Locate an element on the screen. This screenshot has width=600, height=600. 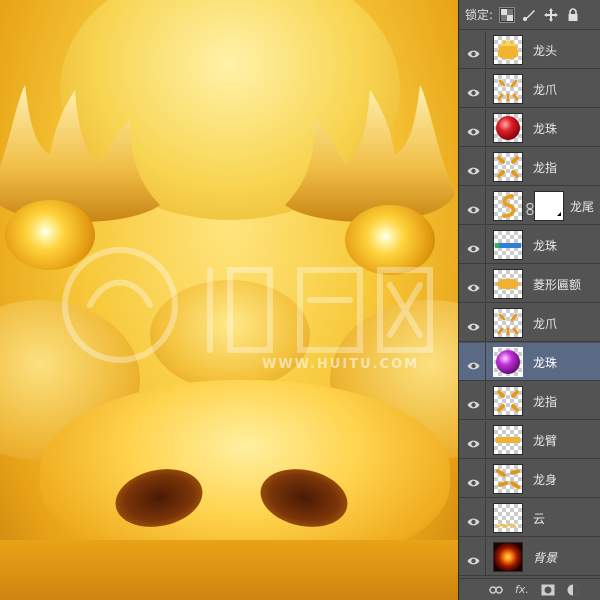
lock-toolbar: 锁定: is located at coordinates (529, 15).